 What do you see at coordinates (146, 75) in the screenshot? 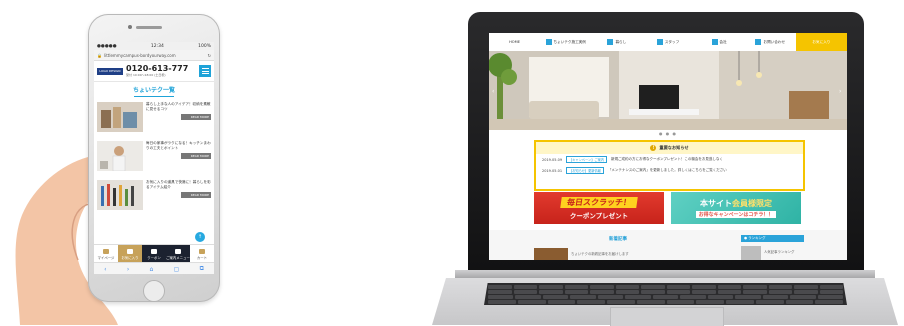
I see `phone-hours: 受付 10:00〜18:00 (土日祝)` at bounding box center [146, 75].